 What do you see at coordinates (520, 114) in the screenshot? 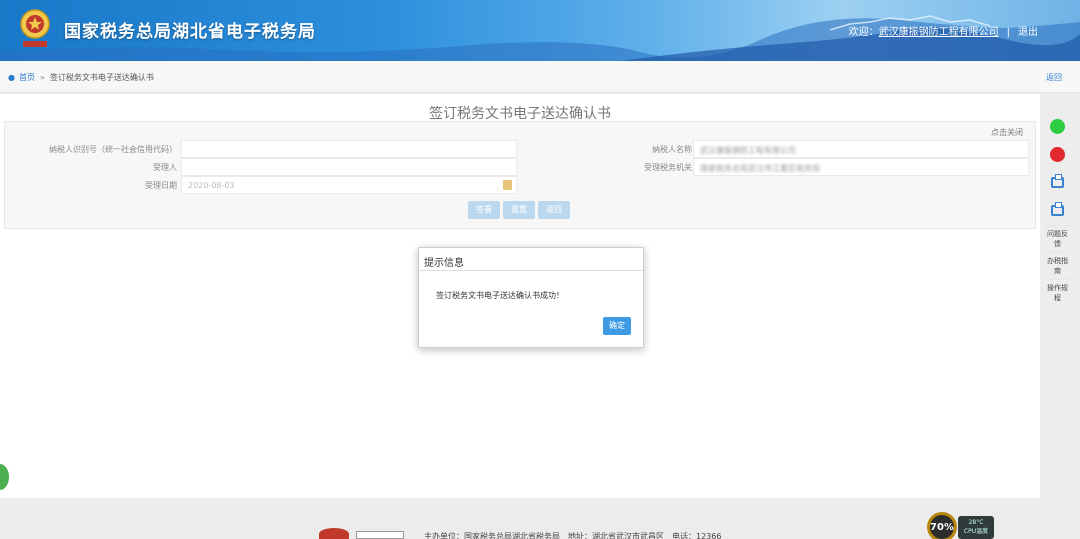
I see `page-title: 签订税务文书电子送达确认书` at bounding box center [520, 114].